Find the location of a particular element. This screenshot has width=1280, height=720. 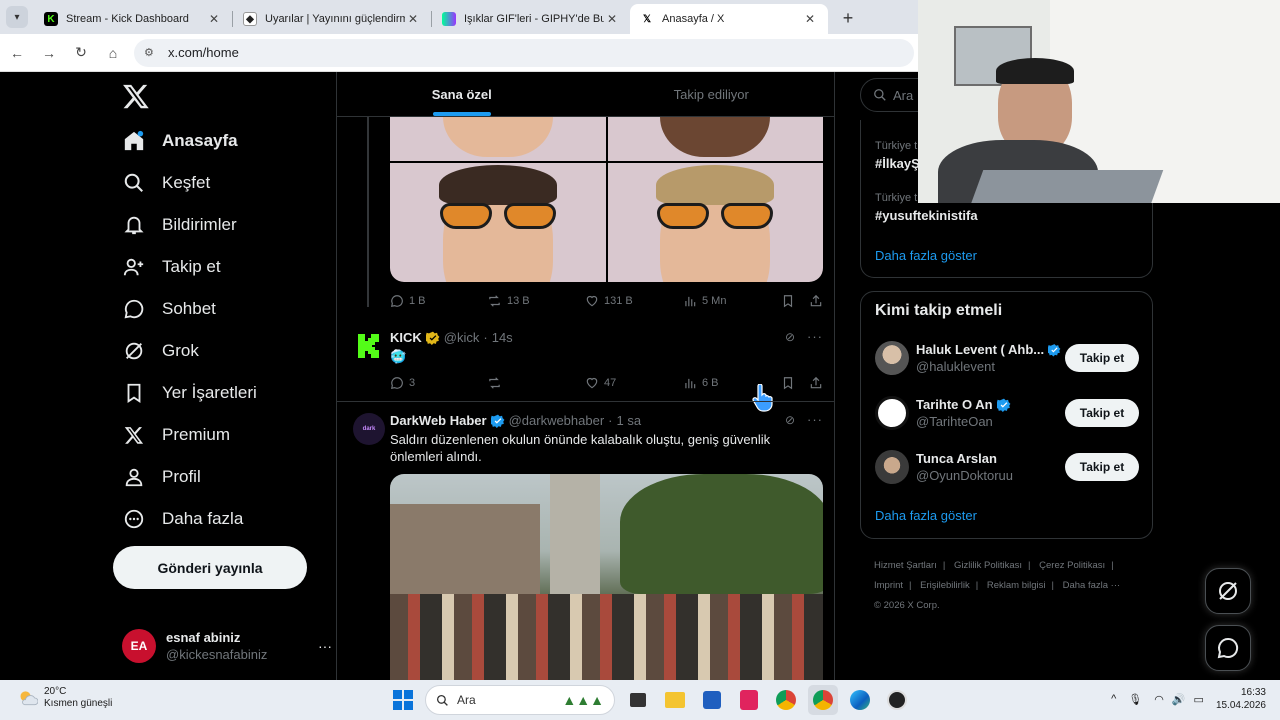

tweet-media-grid is located at coordinates (606, 199).